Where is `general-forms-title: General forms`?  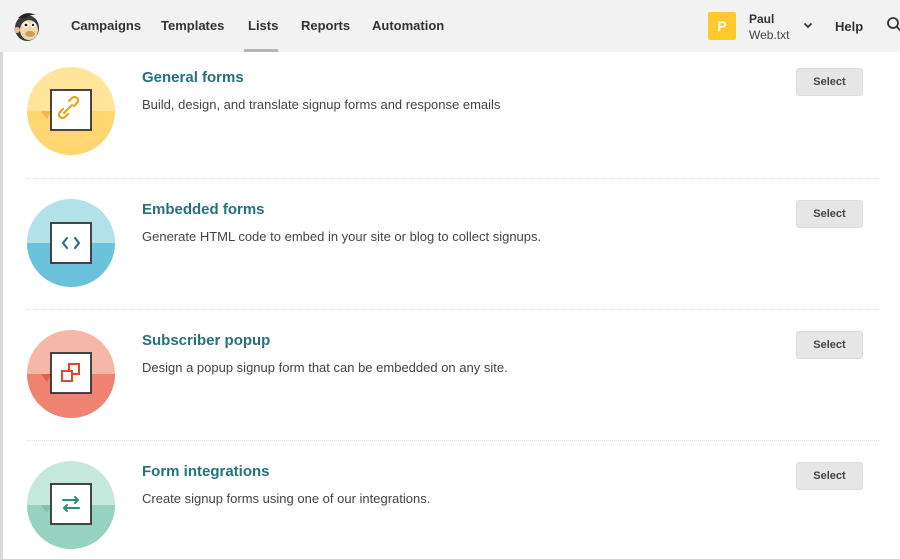 general-forms-title: General forms is located at coordinates (193, 77).